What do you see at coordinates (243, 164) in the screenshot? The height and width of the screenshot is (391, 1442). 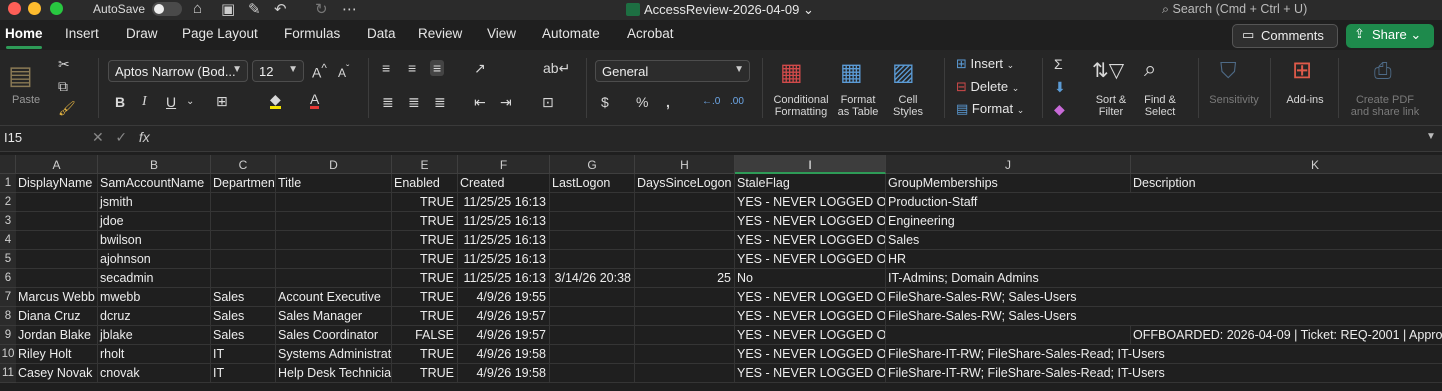 I see `column-header-c: C` at bounding box center [243, 164].